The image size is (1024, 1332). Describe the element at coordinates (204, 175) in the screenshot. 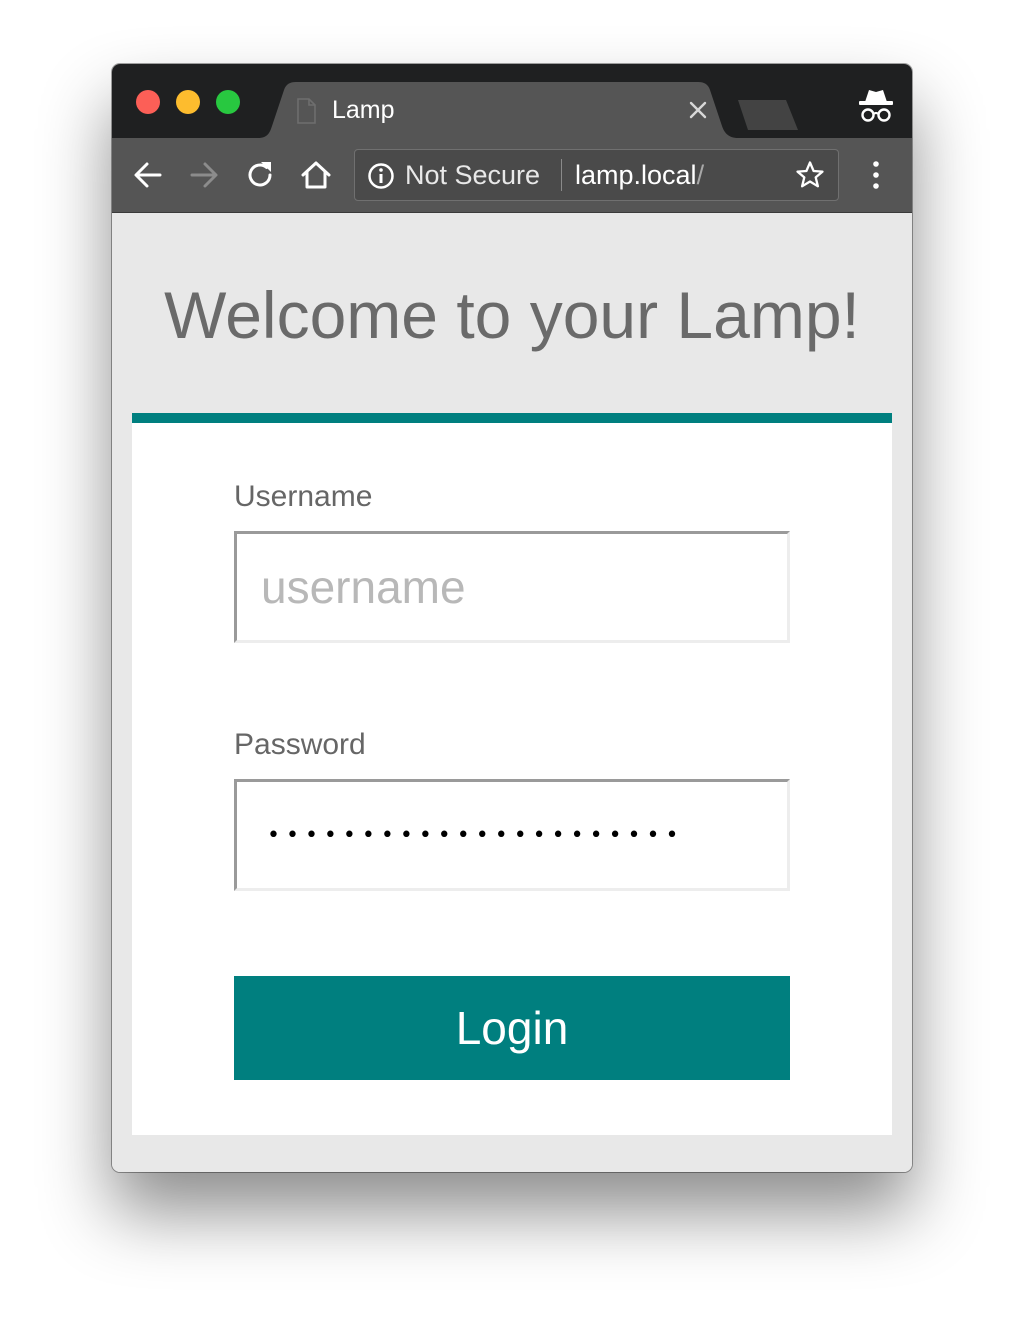

I see `arrow-right-icon` at that location.